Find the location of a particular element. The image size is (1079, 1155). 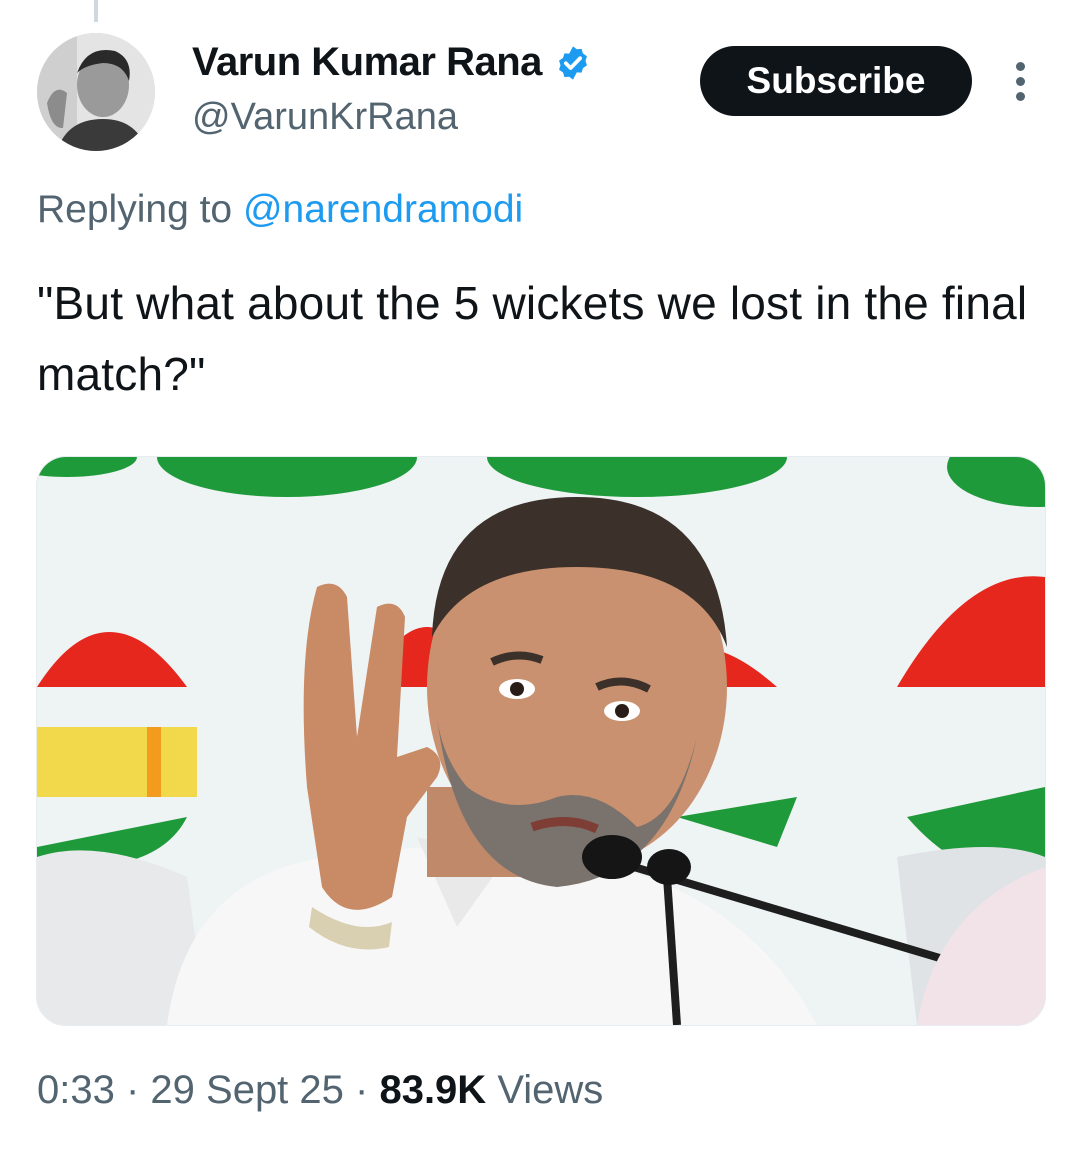

avatar is located at coordinates (96, 92).